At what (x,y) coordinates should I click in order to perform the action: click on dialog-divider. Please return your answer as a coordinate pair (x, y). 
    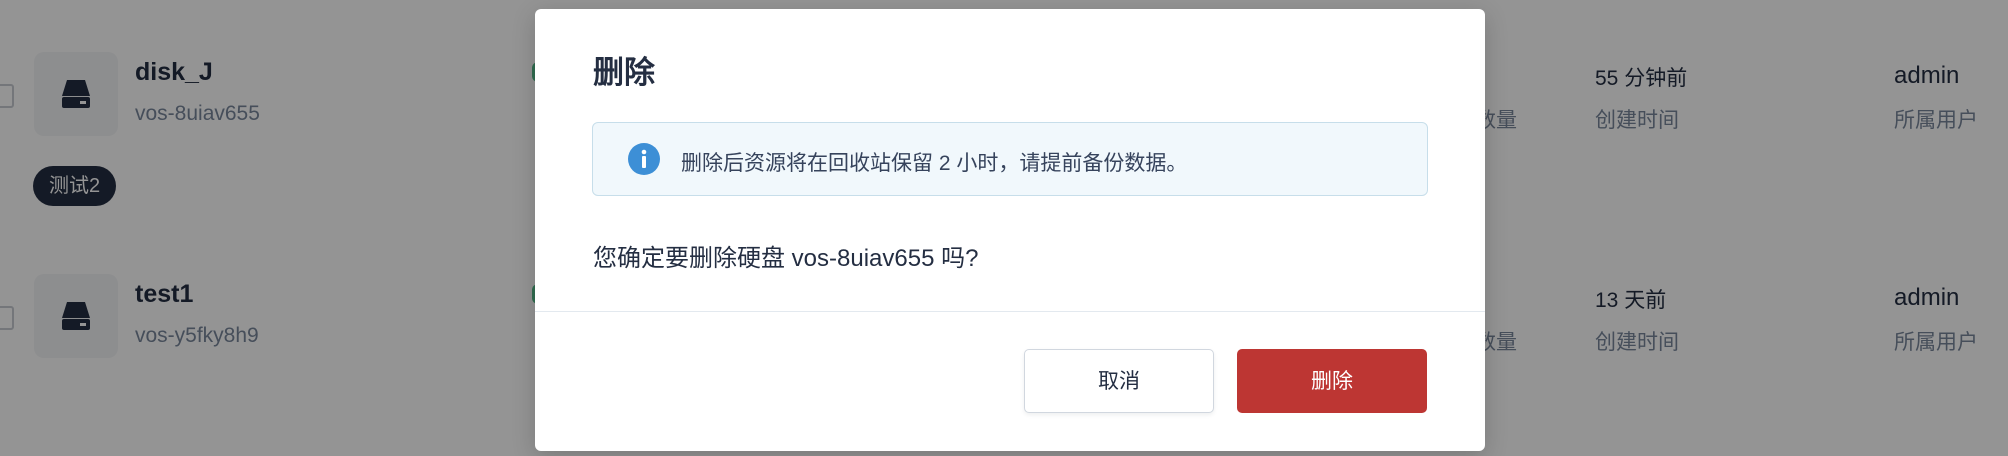
    Looking at the image, I should click on (1010, 311).